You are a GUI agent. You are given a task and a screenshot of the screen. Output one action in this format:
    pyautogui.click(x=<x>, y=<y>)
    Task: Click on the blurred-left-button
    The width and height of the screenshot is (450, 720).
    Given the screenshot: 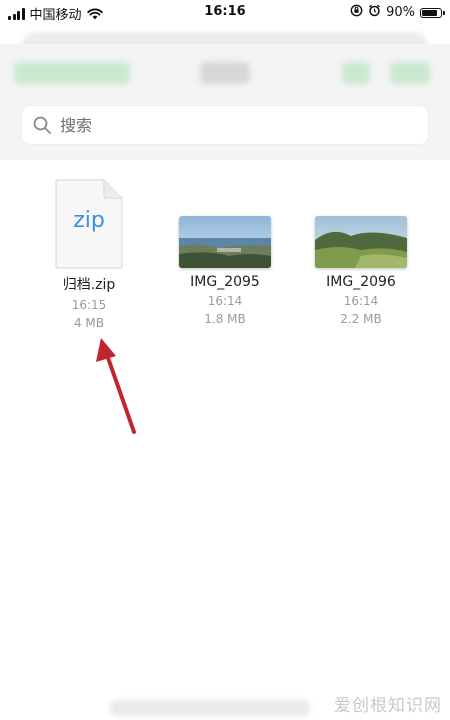 What is the action you would take?
    pyautogui.click(x=72, y=73)
    